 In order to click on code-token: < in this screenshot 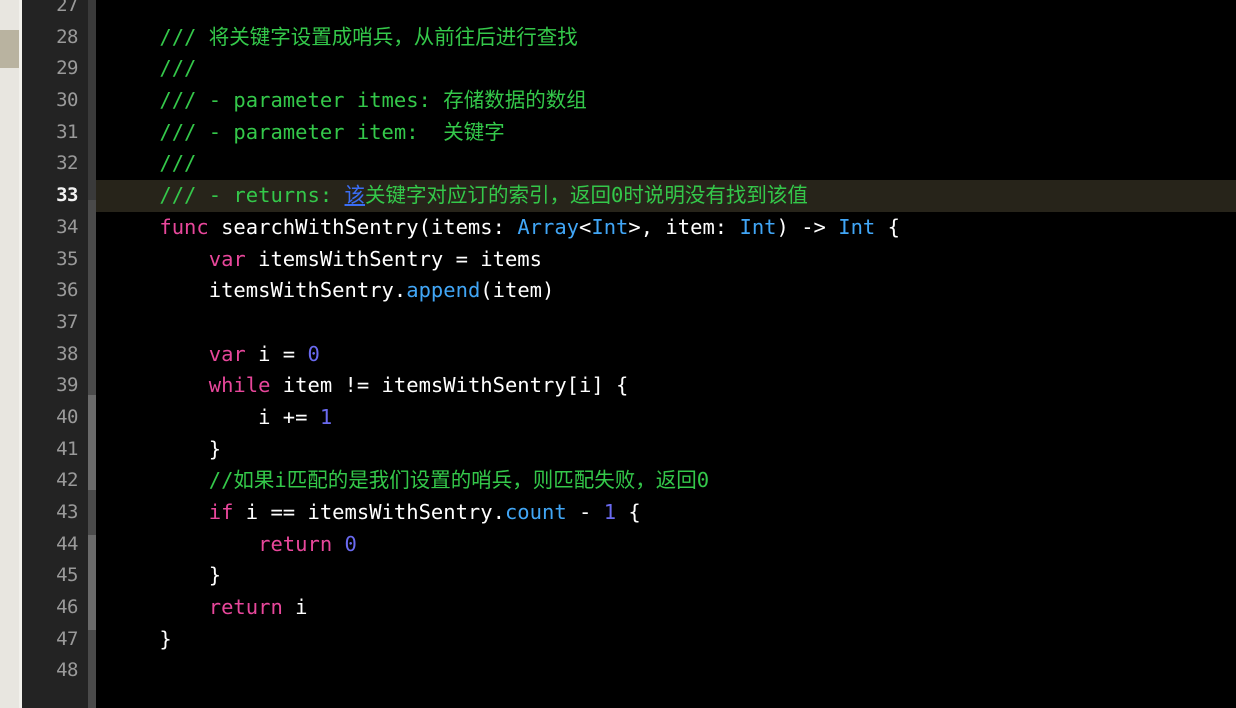, I will do `click(585, 226)`.